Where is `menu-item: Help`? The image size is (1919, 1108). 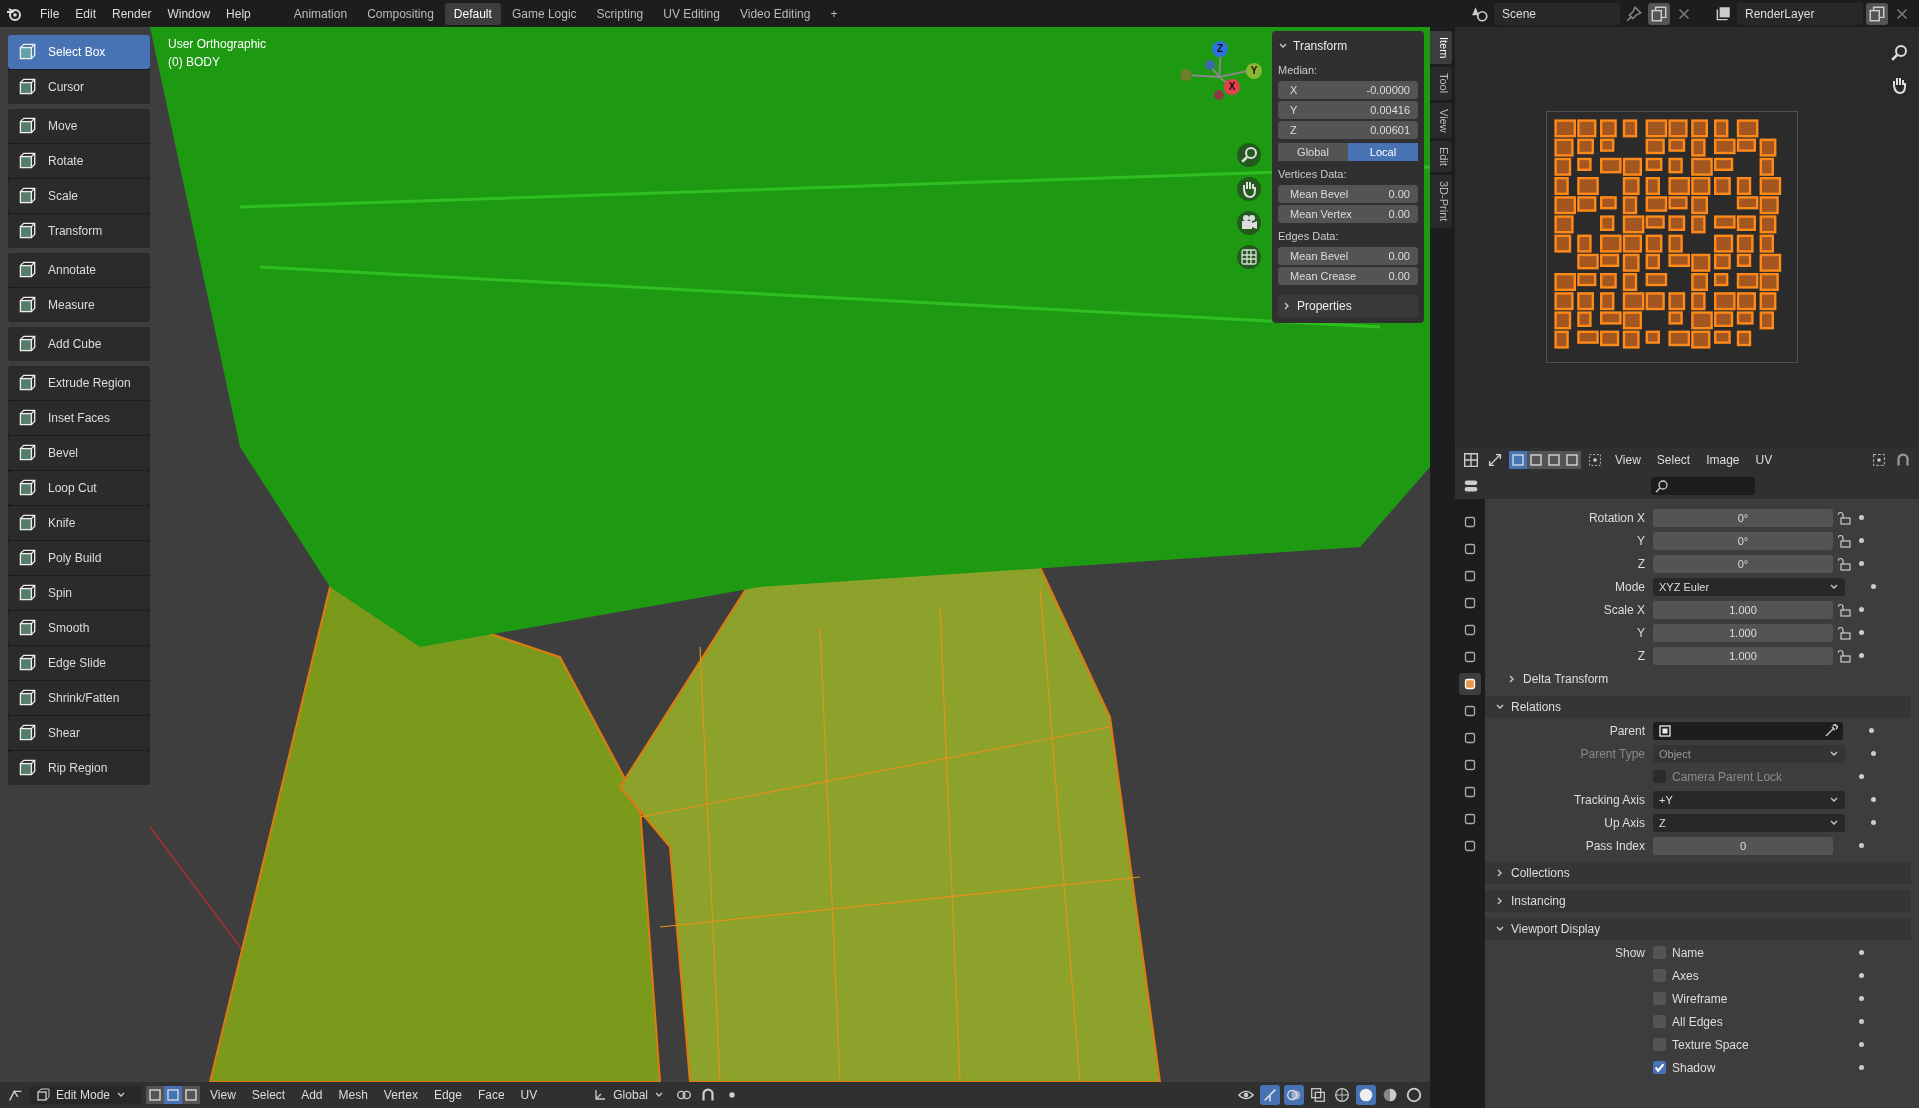 menu-item: Help is located at coordinates (238, 13).